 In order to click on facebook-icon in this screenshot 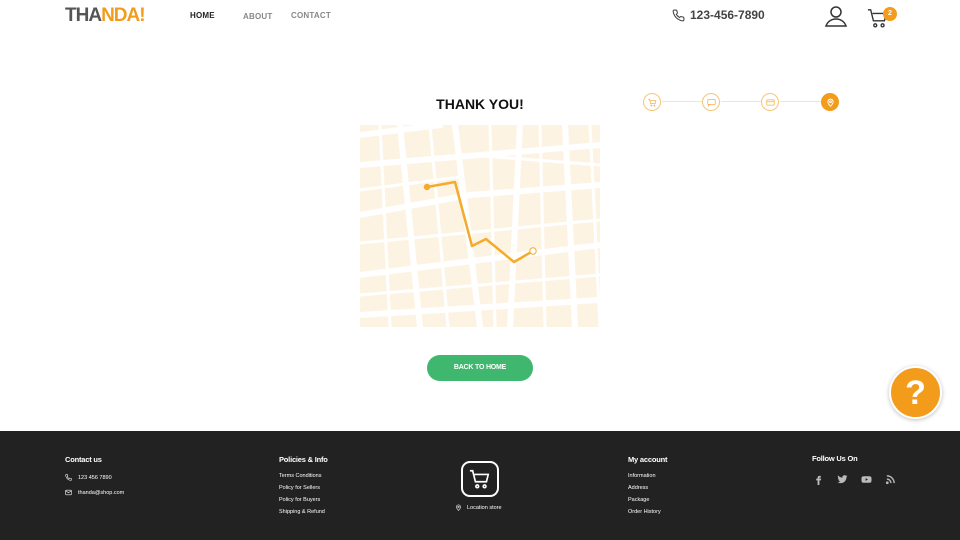, I will do `click(818, 479)`.